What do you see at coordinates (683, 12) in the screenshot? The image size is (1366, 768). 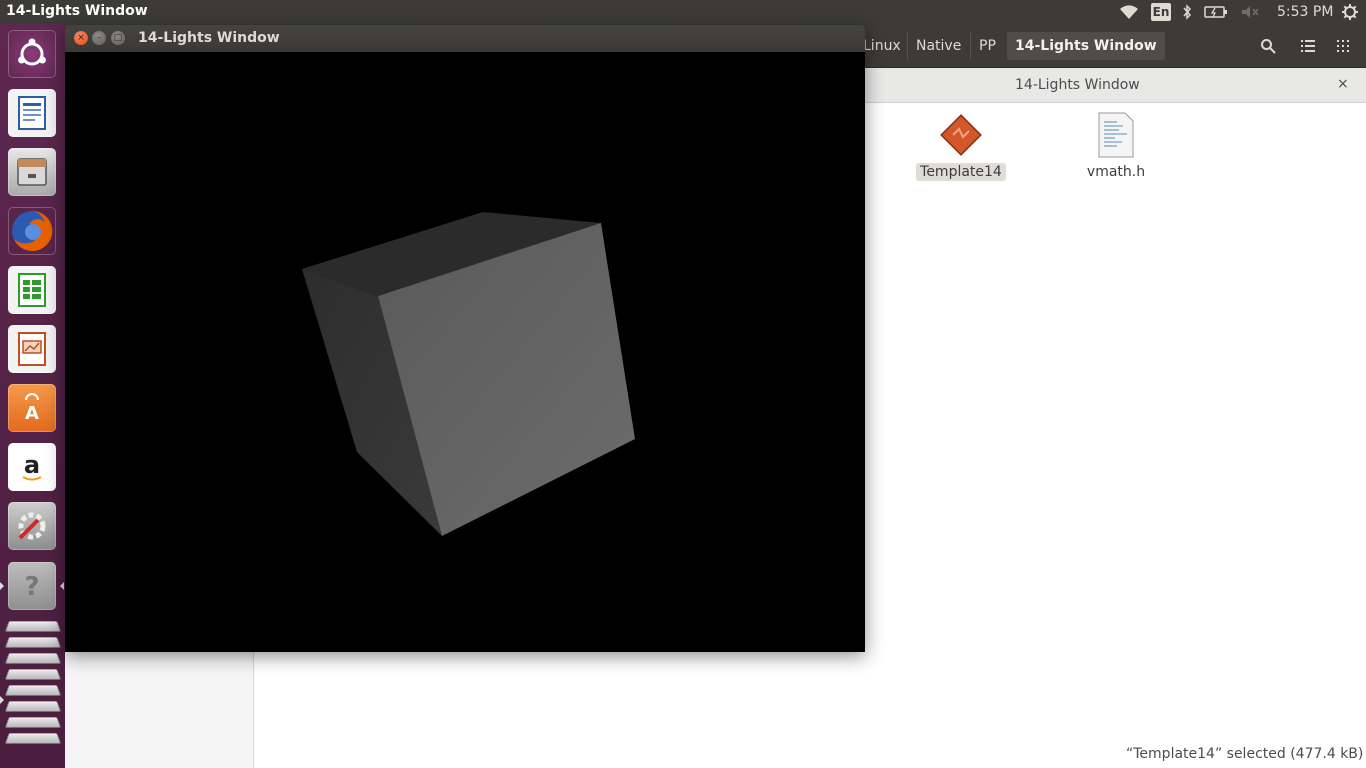 I see `top-panel: 14-Lights Window En 5:53 PM` at bounding box center [683, 12].